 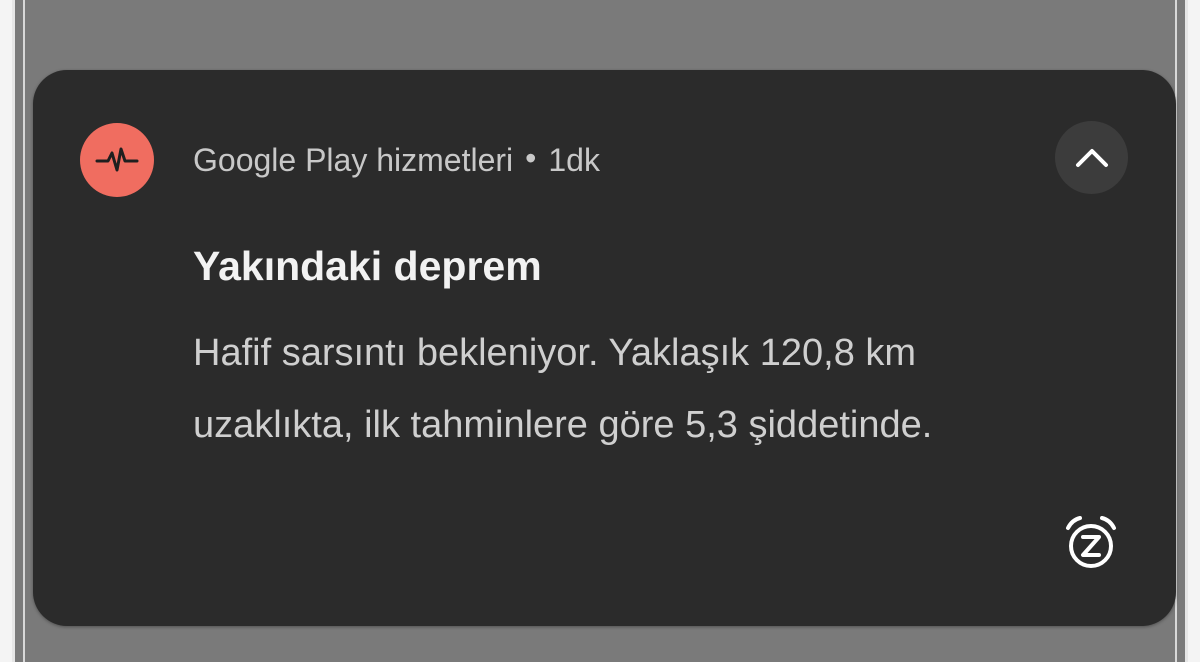 What do you see at coordinates (353, 160) in the screenshot?
I see `app-name: Google Play hizmetleri` at bounding box center [353, 160].